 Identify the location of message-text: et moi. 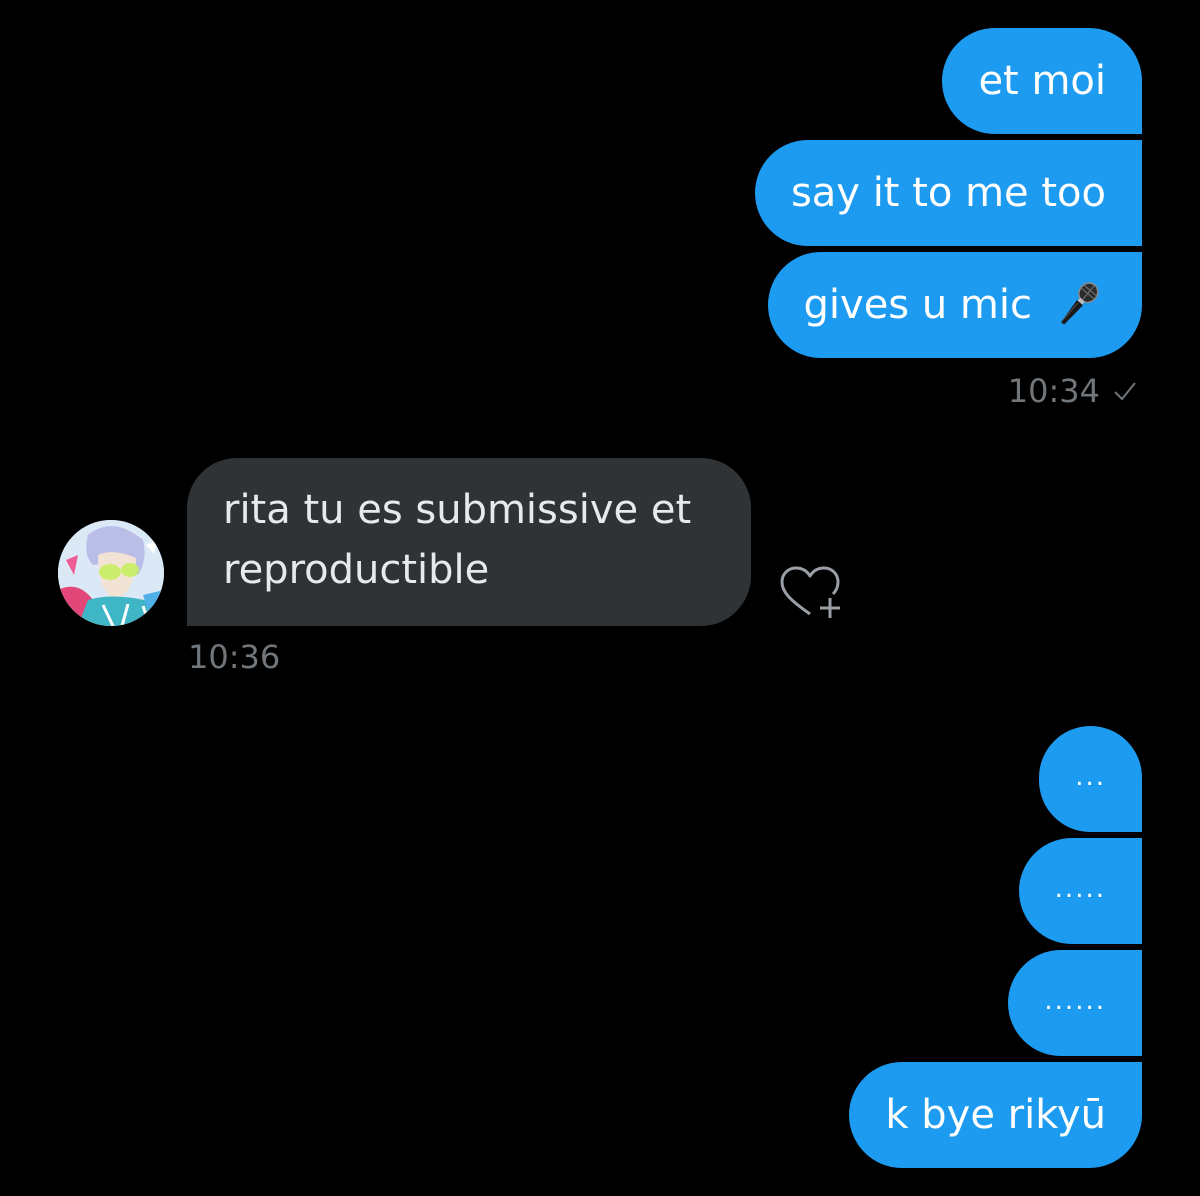
(1042, 81).